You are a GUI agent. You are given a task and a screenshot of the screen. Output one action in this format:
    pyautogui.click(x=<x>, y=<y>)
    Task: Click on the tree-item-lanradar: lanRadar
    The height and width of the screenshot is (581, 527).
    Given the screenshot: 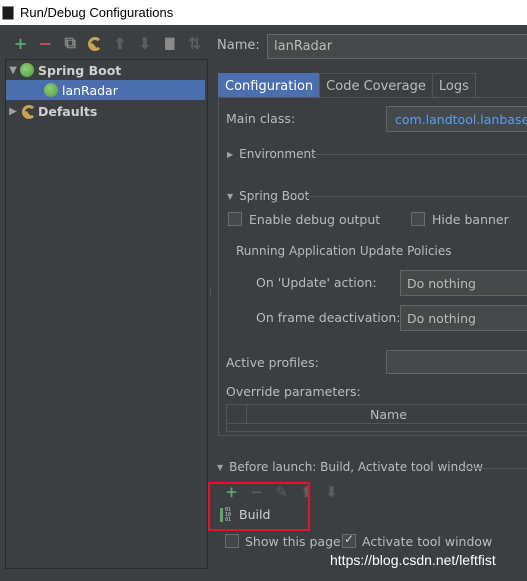 What is the action you would take?
    pyautogui.click(x=105, y=90)
    